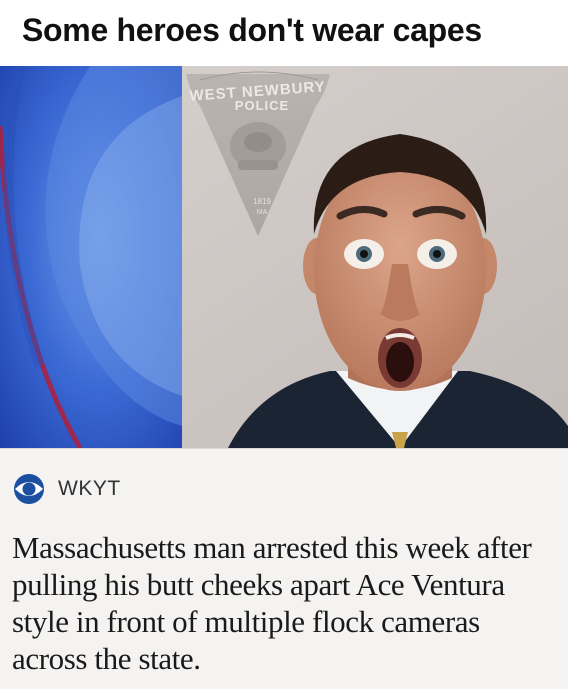 The height and width of the screenshot is (689, 568). What do you see at coordinates (29, 489) in the screenshot?
I see `cbs-eye-icon` at bounding box center [29, 489].